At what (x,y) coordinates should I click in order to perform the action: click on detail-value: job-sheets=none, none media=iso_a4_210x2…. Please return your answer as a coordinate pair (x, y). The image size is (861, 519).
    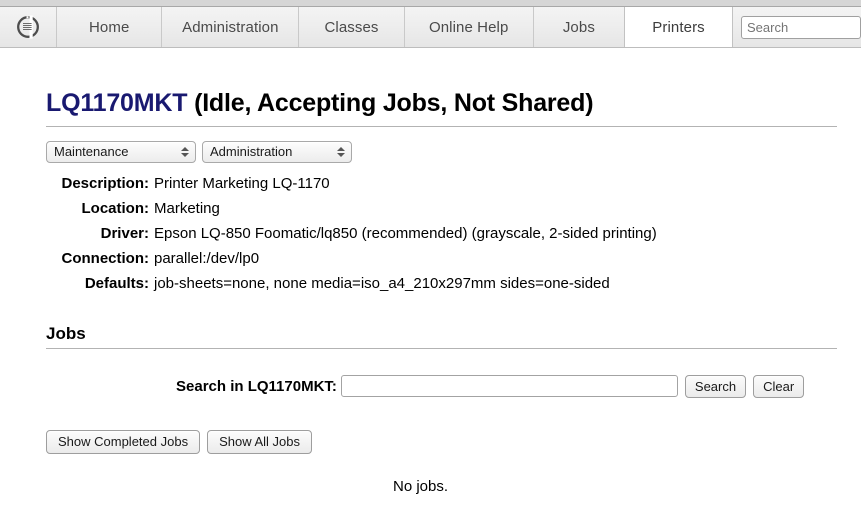
    Looking at the image, I should click on (382, 283).